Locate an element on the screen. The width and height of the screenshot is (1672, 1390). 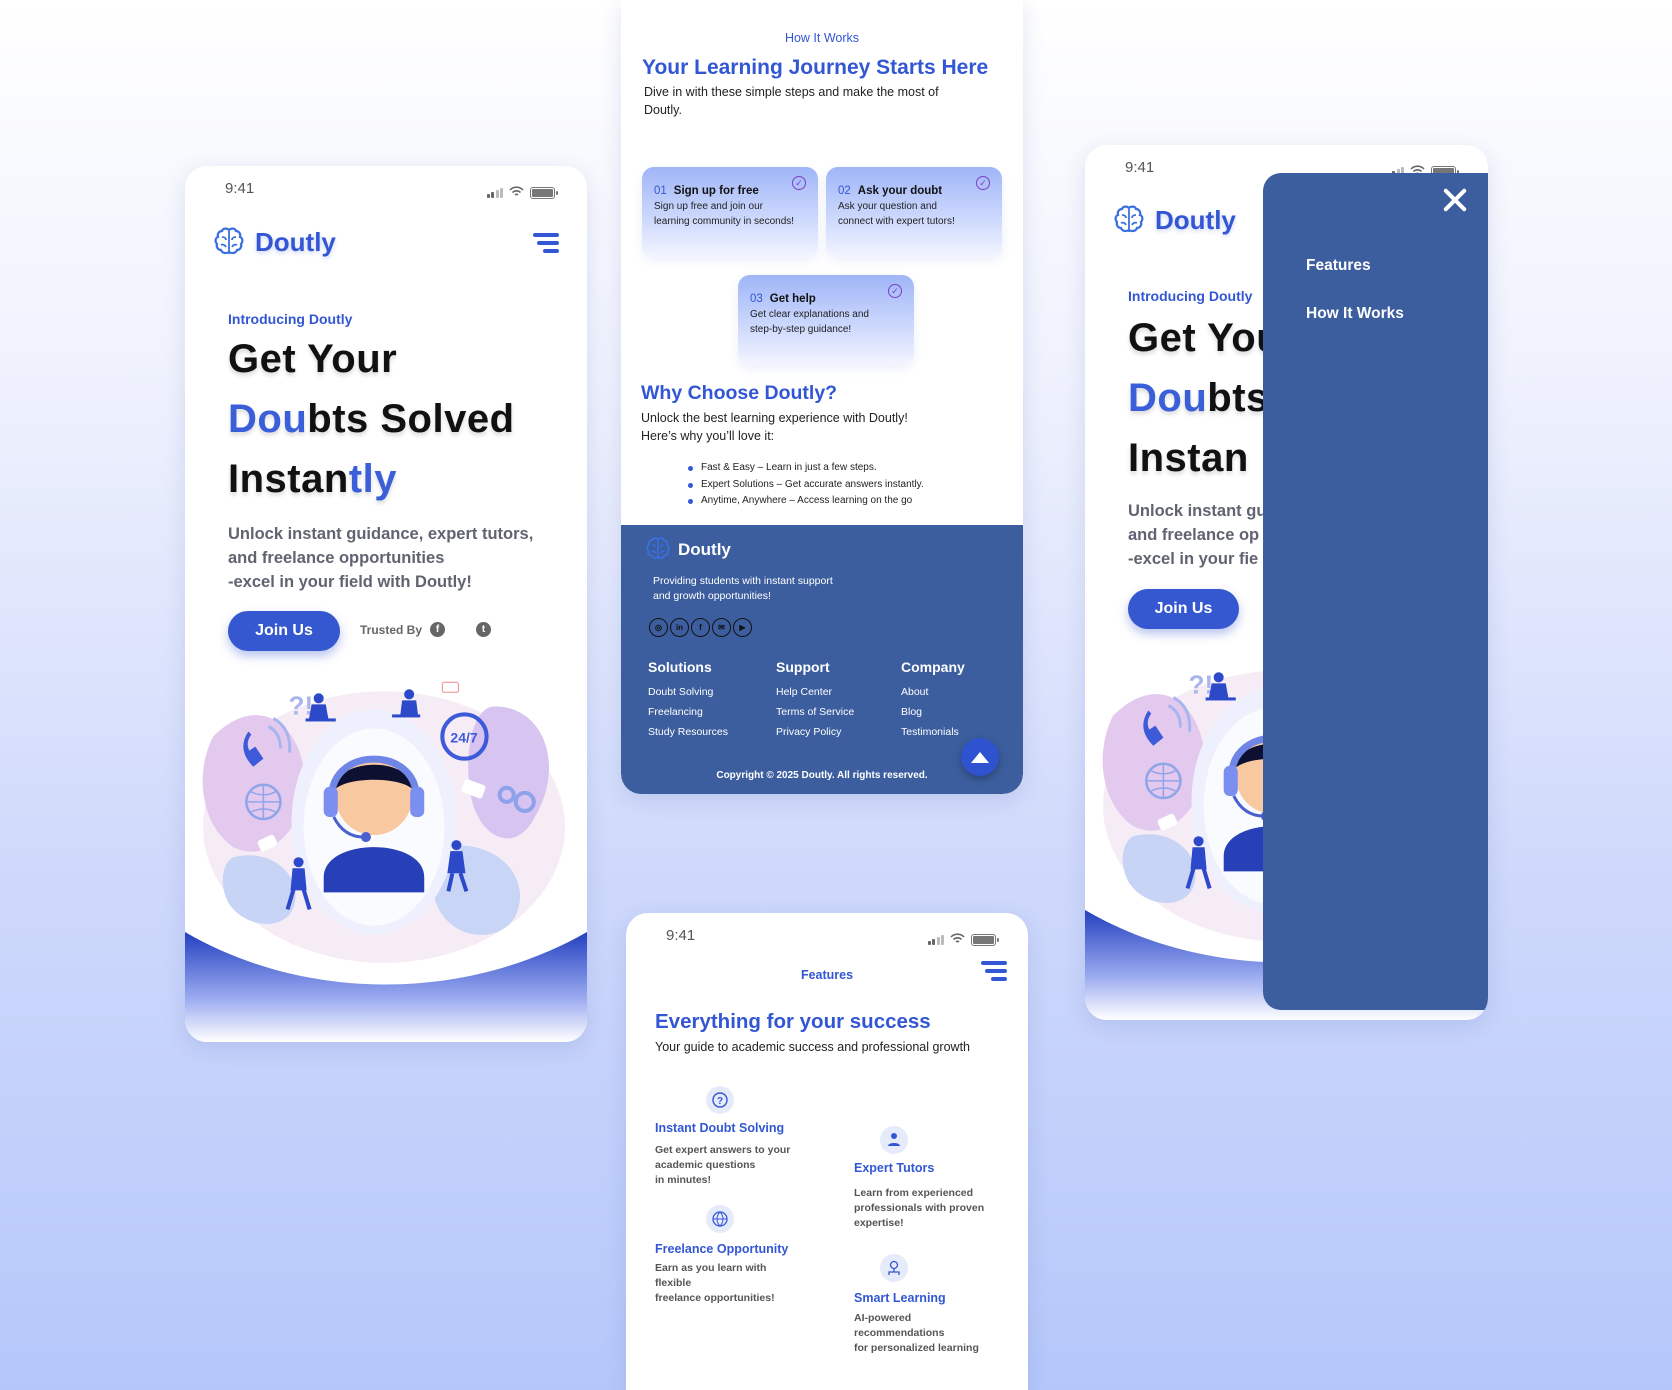
footer-link: Study Resources is located at coordinates (688, 732).